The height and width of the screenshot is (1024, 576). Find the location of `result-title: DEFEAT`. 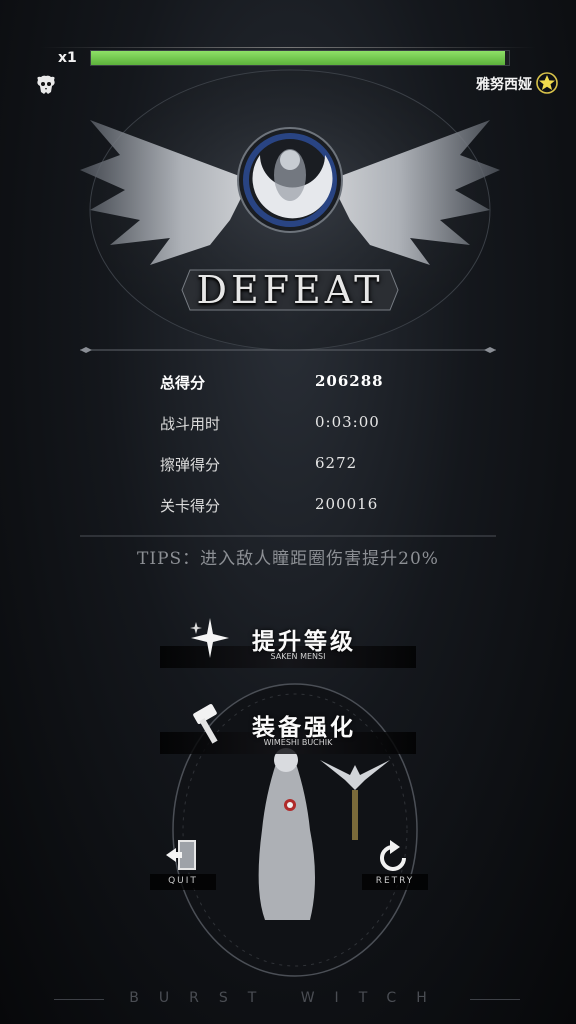

result-title: DEFEAT is located at coordinates (290, 290).